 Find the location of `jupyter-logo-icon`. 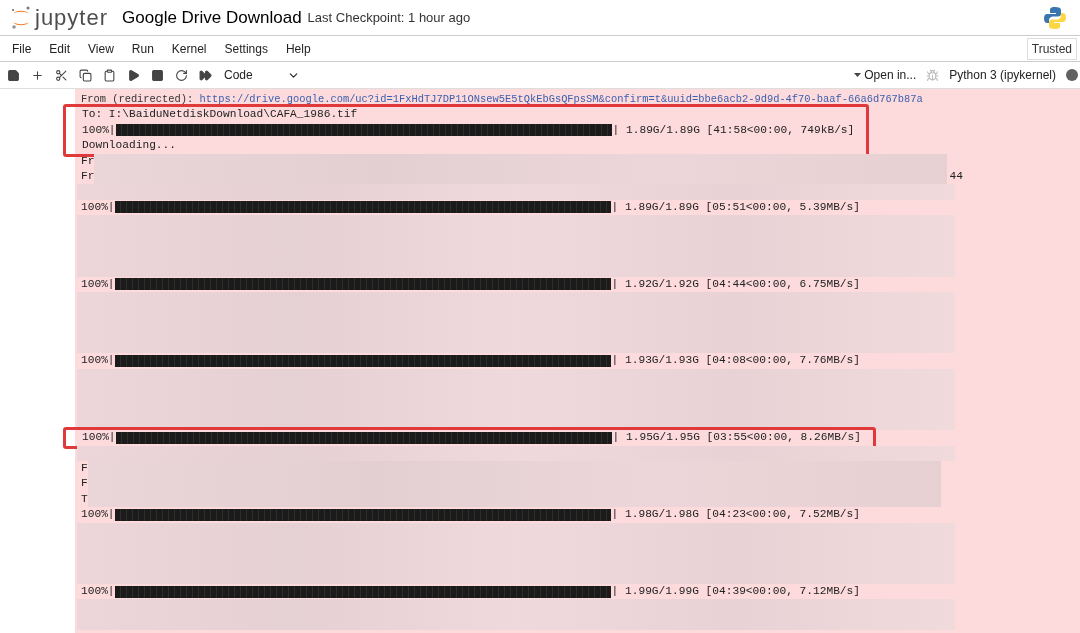

jupyter-logo-icon is located at coordinates (21, 17).